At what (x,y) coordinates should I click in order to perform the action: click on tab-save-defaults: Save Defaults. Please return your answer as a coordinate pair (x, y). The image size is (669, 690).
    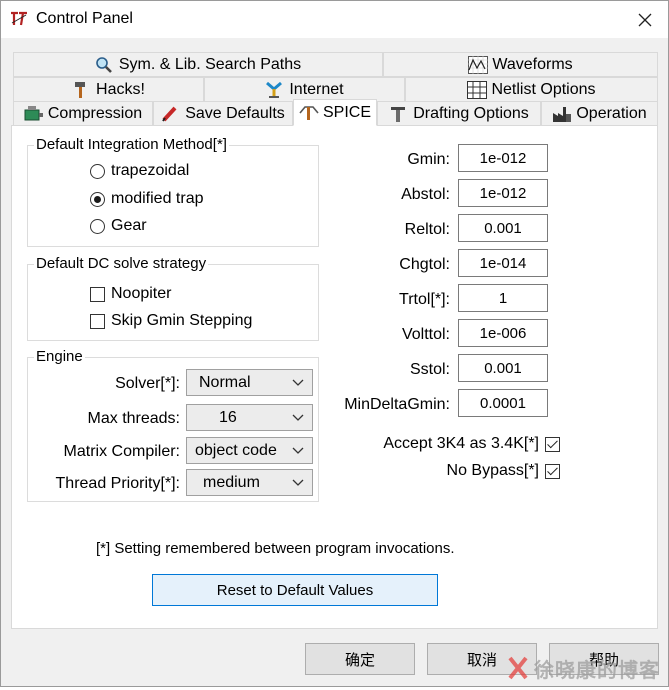
    Looking at the image, I should click on (223, 113).